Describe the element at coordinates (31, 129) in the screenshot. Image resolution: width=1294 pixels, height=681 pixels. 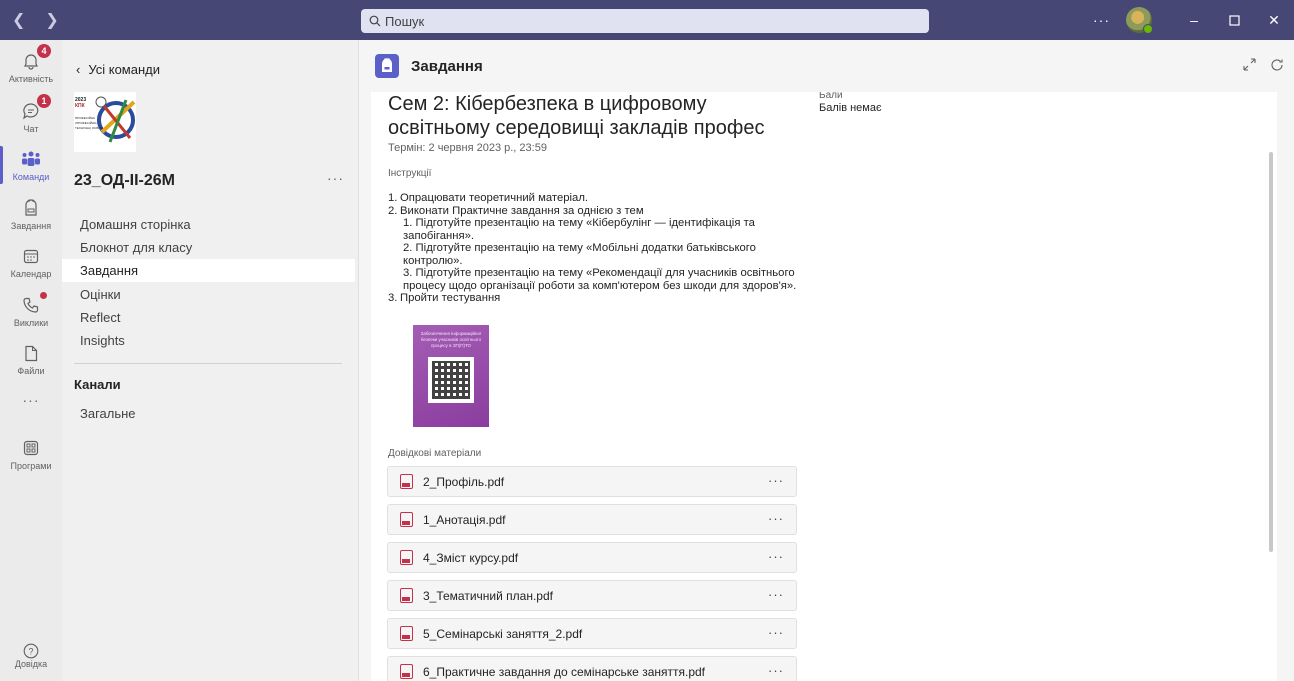
I see `appbar-label: Чат` at that location.